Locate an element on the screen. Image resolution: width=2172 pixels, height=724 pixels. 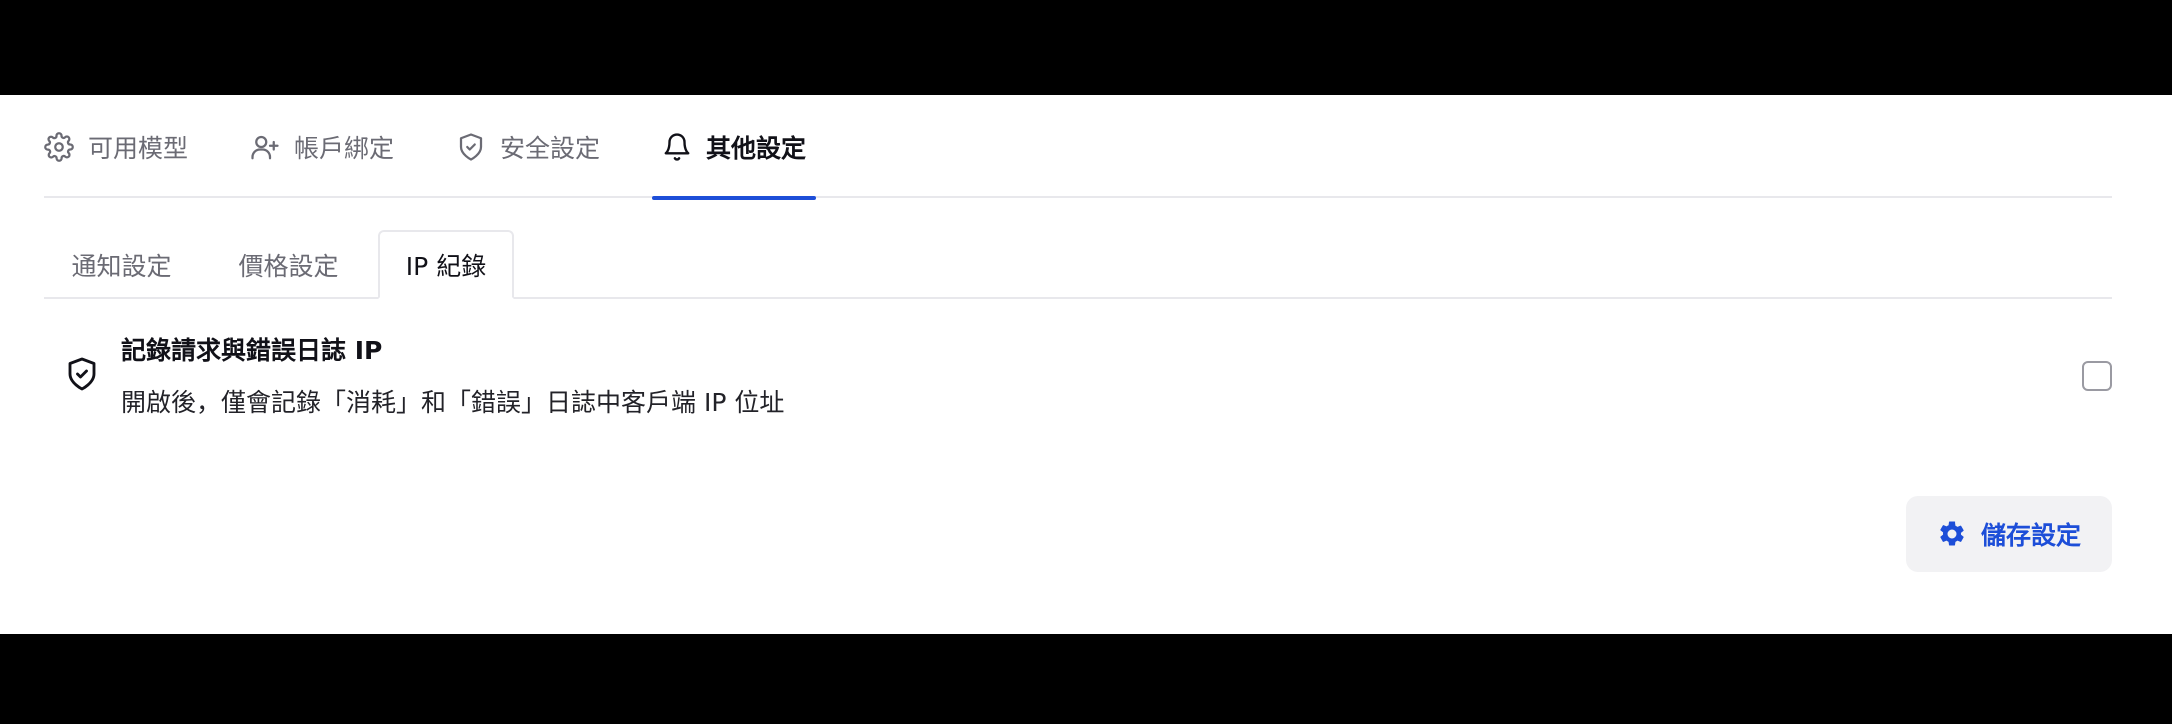
subtab-label: 價格設定 is located at coordinates (288, 266).